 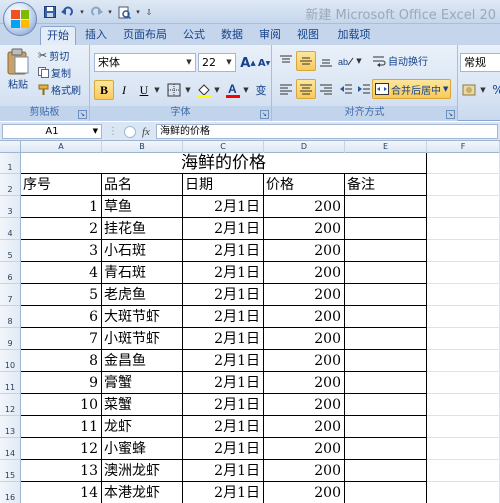 I want to click on orientation-dropdown-icon: ▼, so click(x=359, y=61).